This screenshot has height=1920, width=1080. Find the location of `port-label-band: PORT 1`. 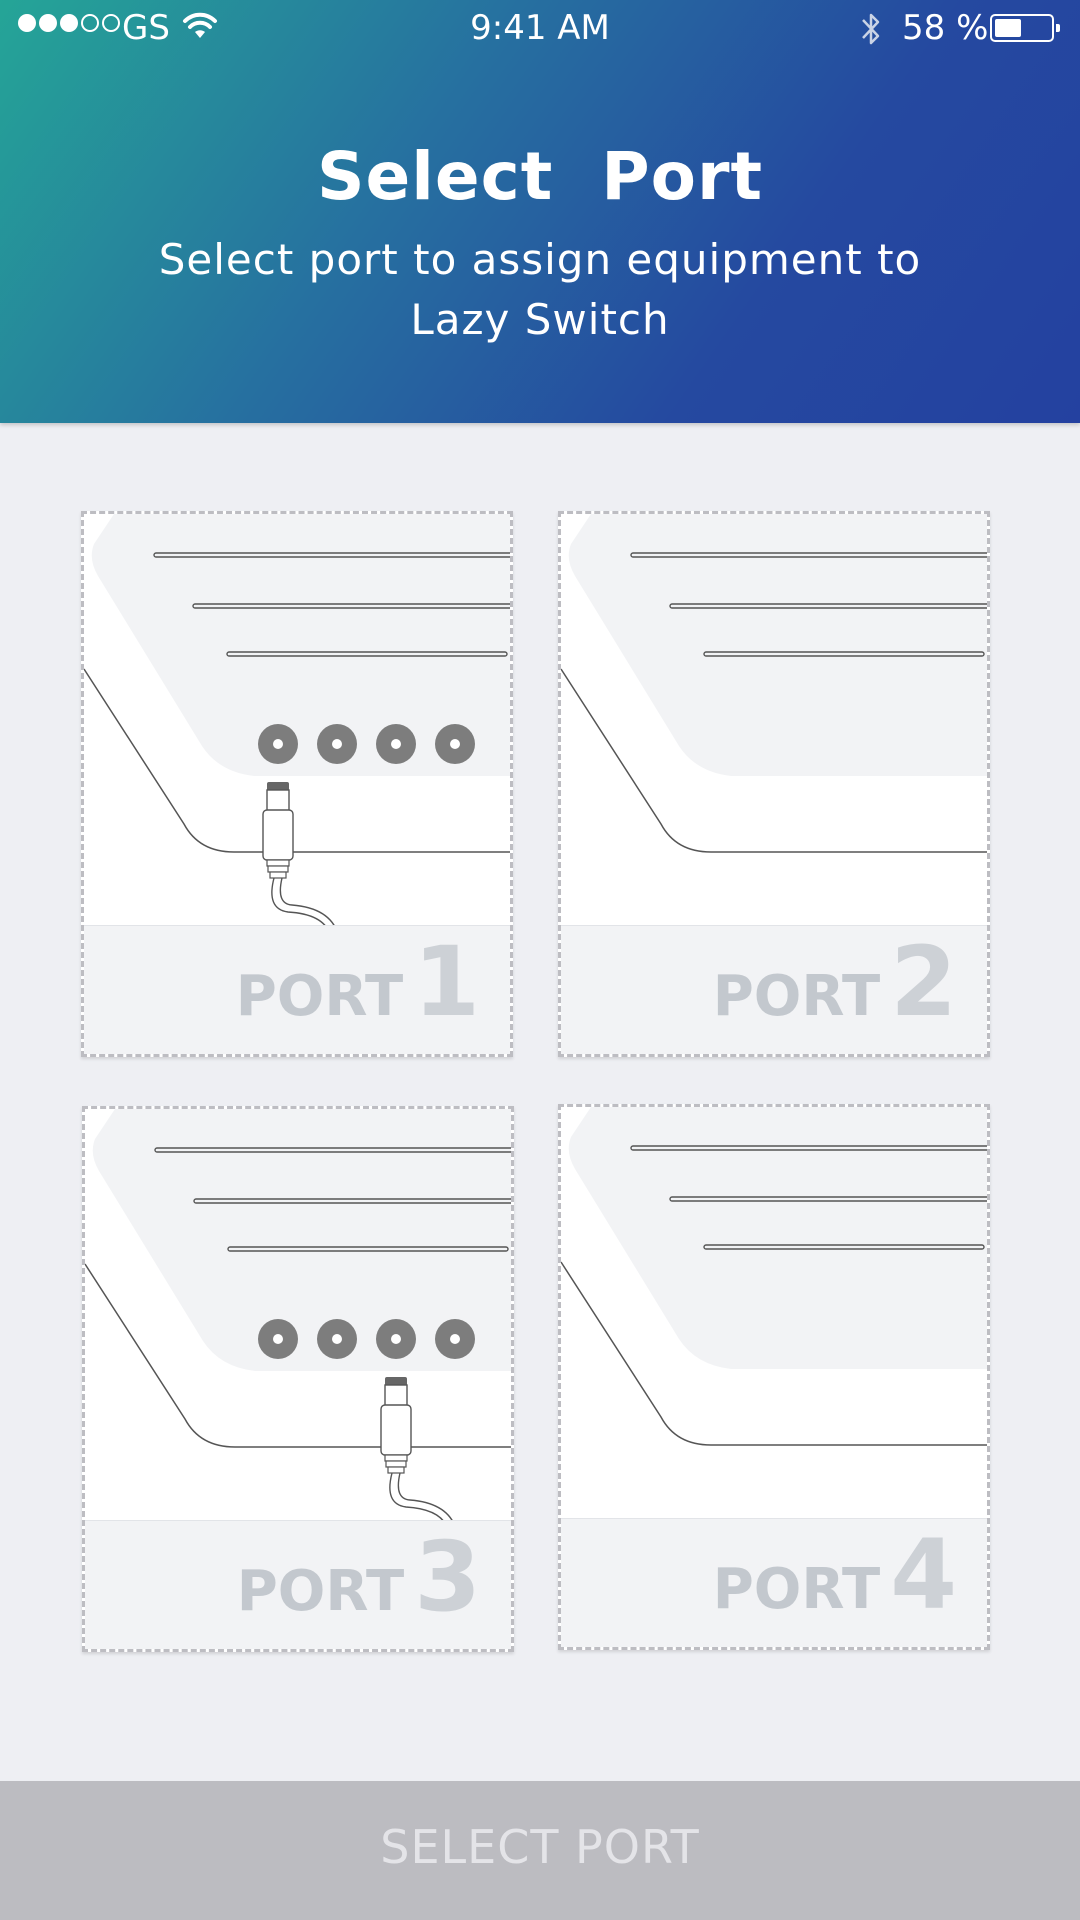

port-label-band: PORT 1 is located at coordinates (297, 989).